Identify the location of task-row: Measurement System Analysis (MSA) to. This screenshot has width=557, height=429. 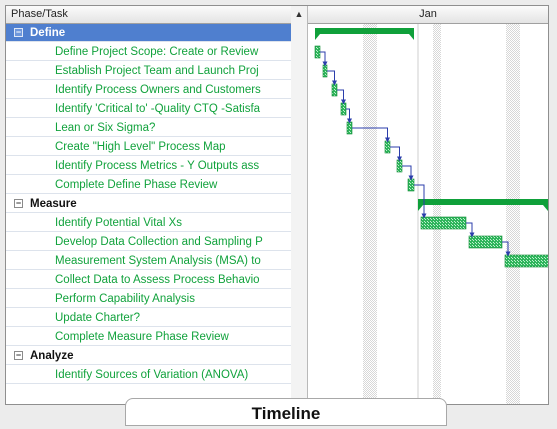
(148, 261).